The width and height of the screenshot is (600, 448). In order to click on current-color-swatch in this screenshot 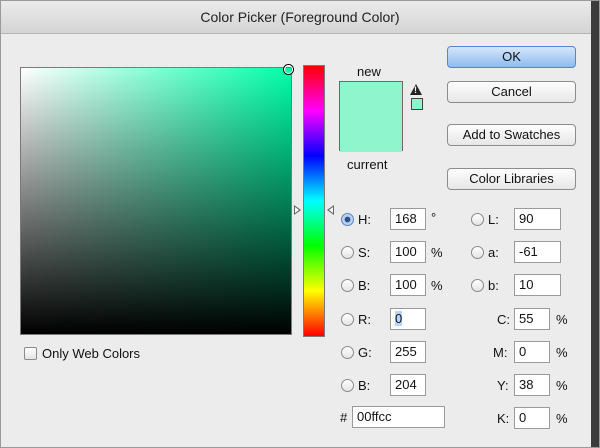, I will do `click(371, 134)`.